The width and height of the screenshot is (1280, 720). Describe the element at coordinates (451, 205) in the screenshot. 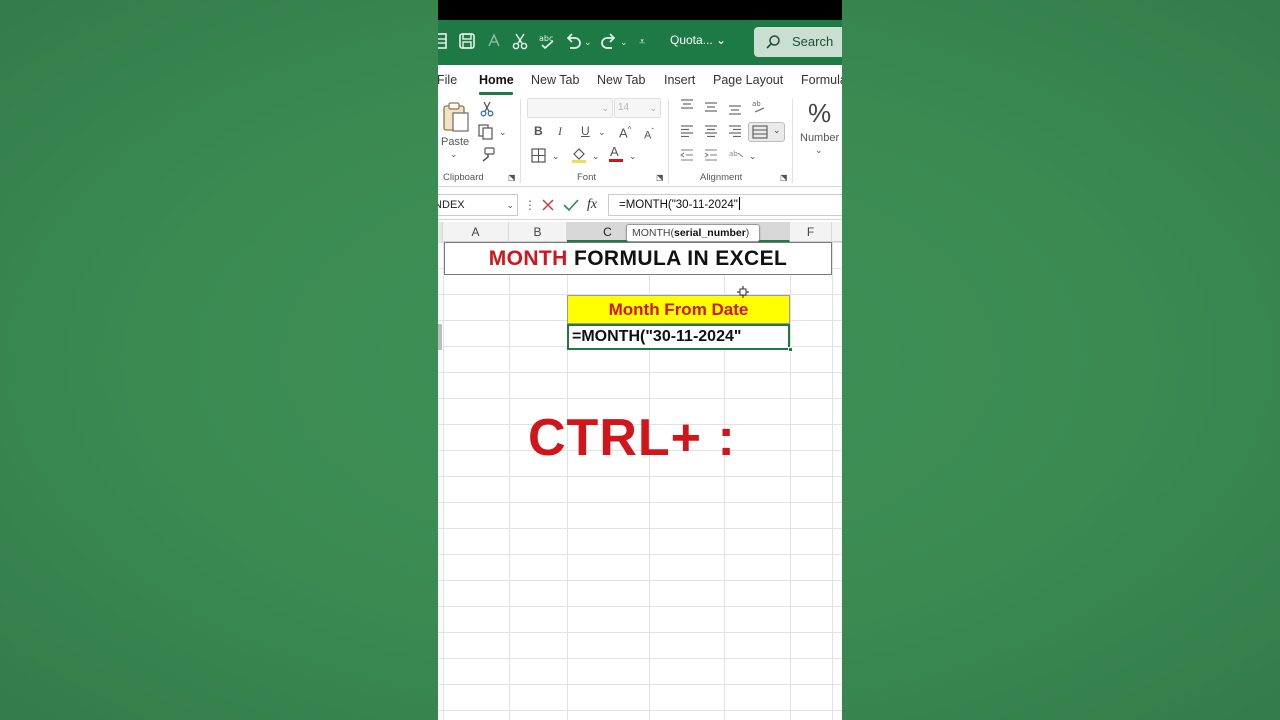

I see `name-box-value: INDEX` at that location.